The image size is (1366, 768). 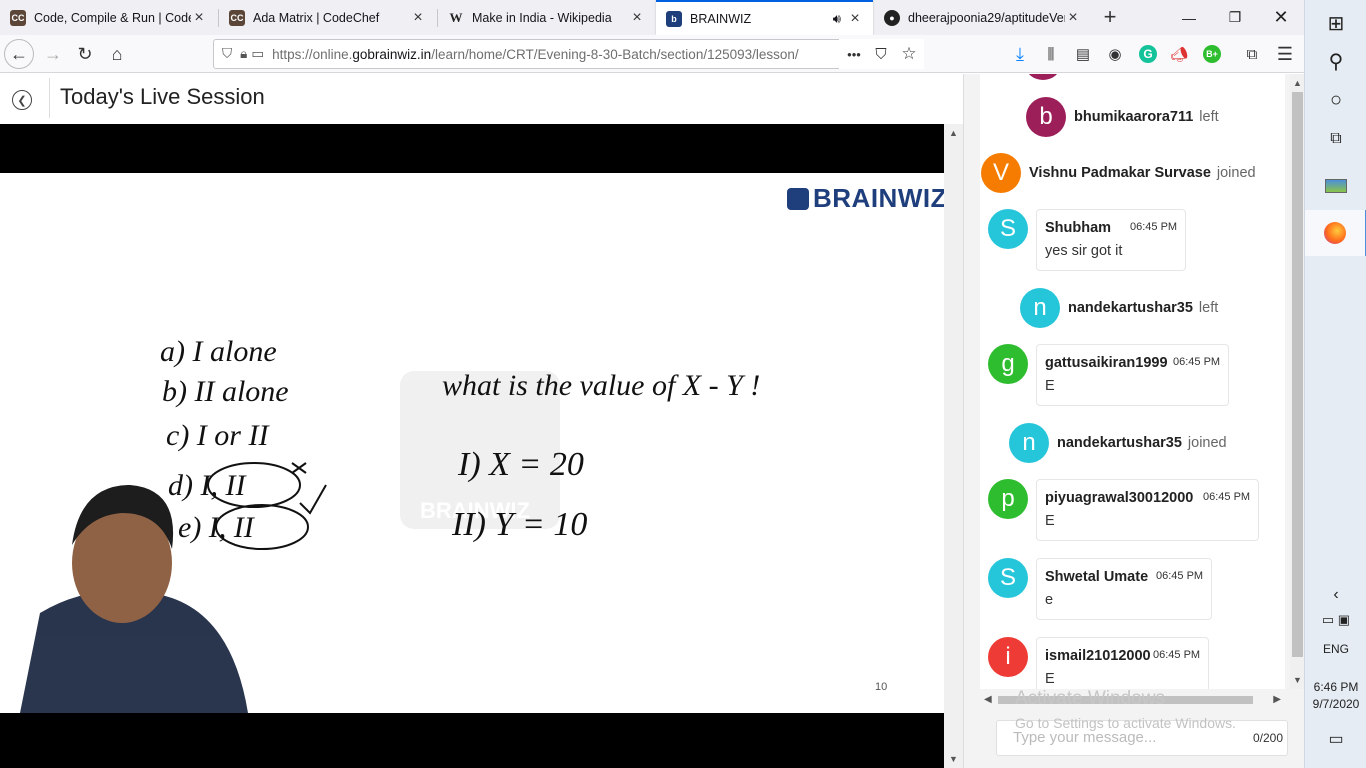 I want to click on message-text: e, so click(x=1049, y=600).